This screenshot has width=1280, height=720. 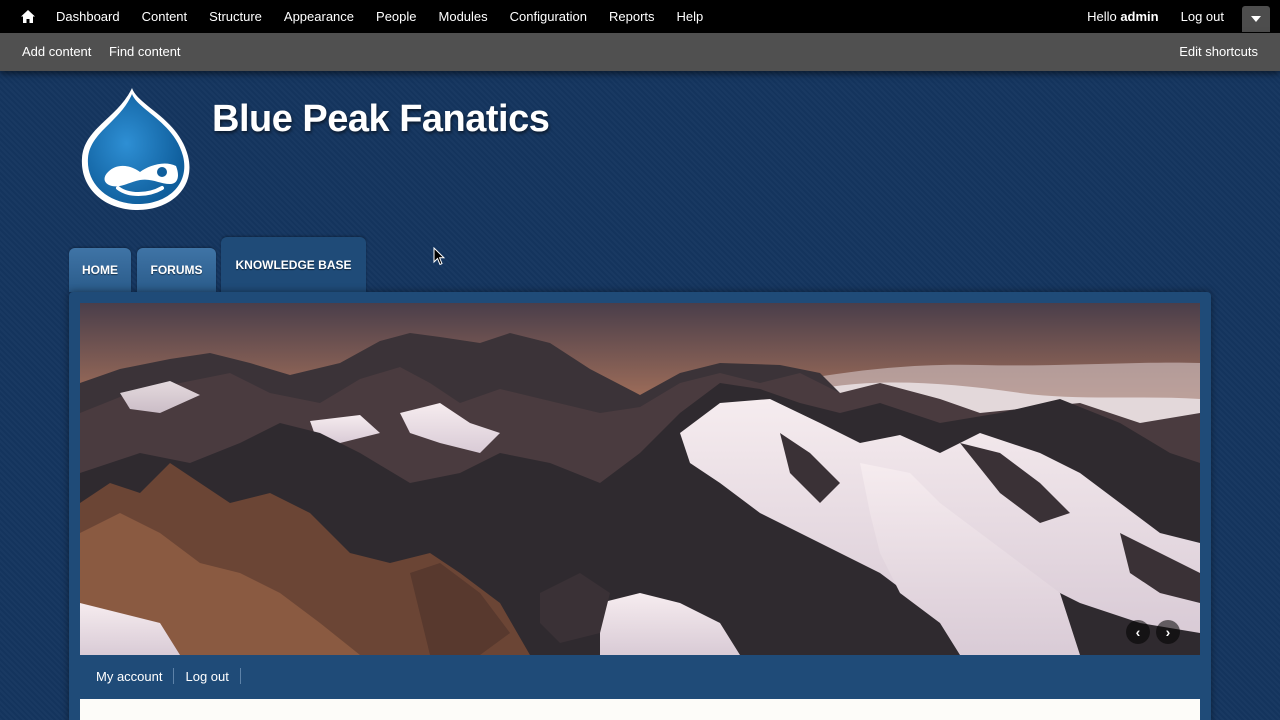 I want to click on drupal-drop-logo, so click(x=135, y=149).